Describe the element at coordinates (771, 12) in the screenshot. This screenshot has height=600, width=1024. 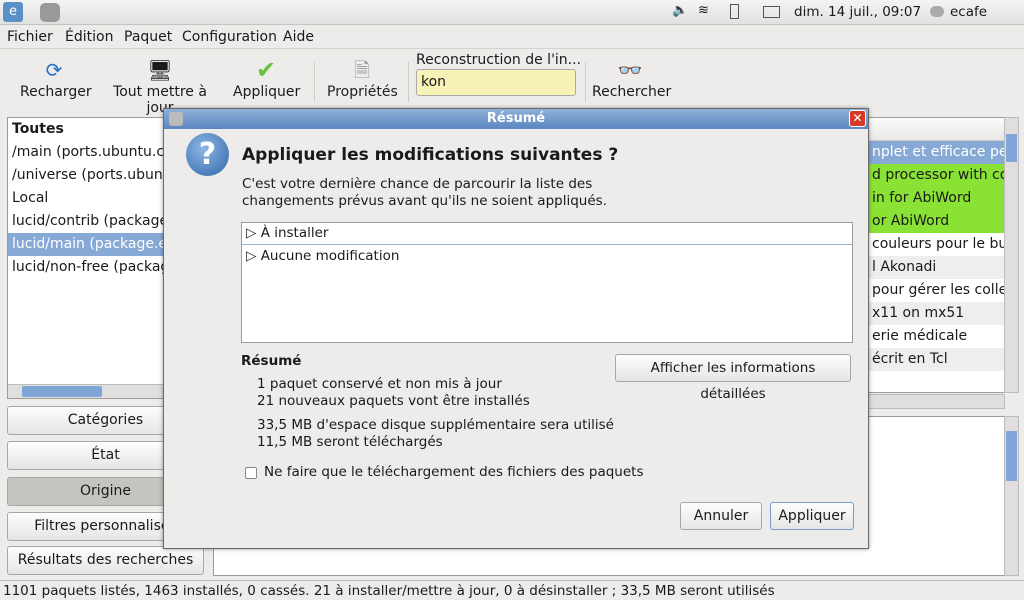
I see `mail-icon` at that location.